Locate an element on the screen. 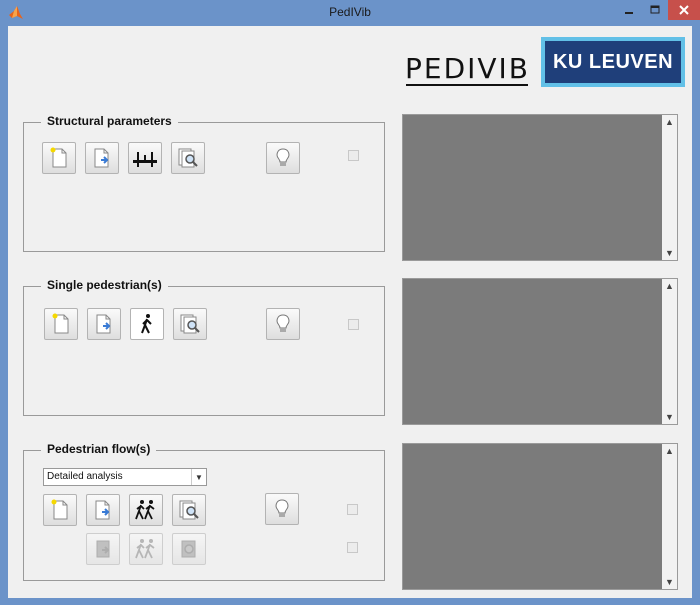  load-flow-button is located at coordinates (103, 510).